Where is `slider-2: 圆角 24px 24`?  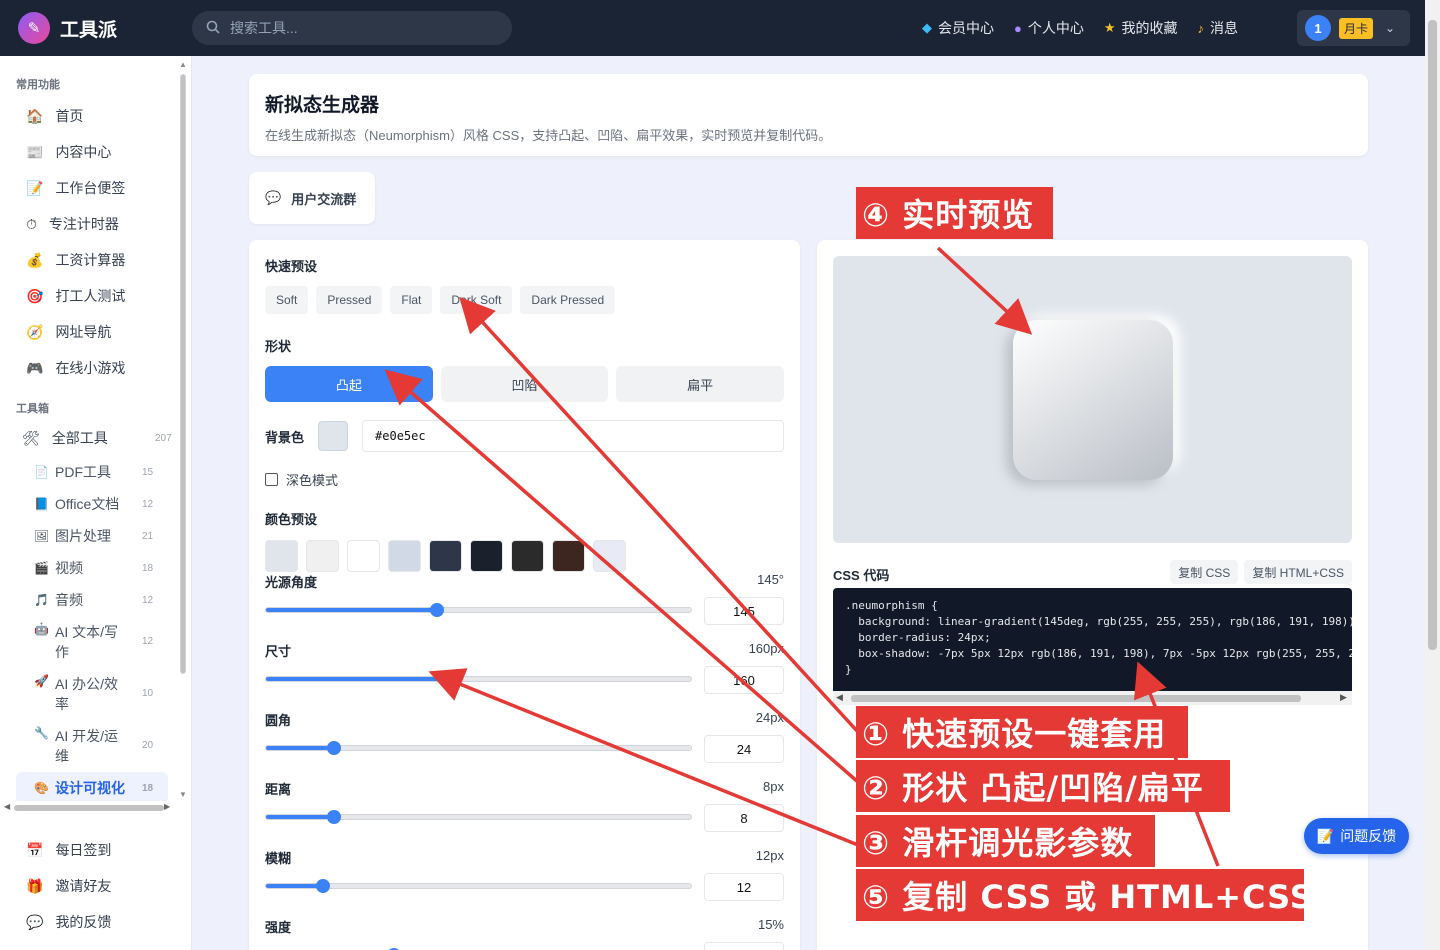
slider-2: 圆角 24px 24 is located at coordinates (524, 740).